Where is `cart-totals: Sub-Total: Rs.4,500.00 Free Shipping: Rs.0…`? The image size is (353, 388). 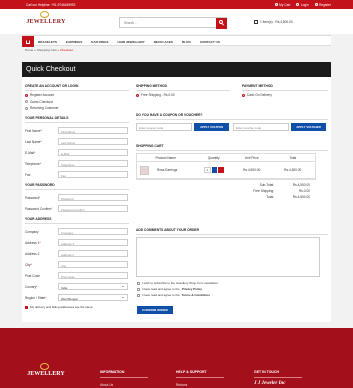
cart-totals: Sub-Total: Rs.4,500.00 Free Shipping: Rs.0… is located at coordinates (281, 191).